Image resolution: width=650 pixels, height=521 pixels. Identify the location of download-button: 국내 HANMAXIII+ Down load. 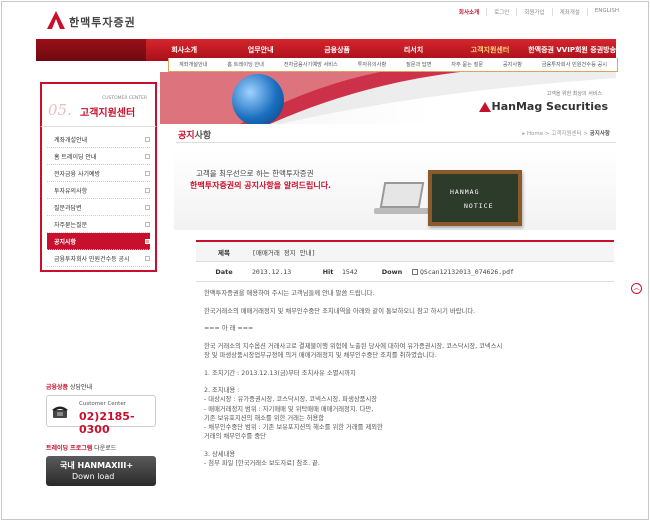
(101, 471).